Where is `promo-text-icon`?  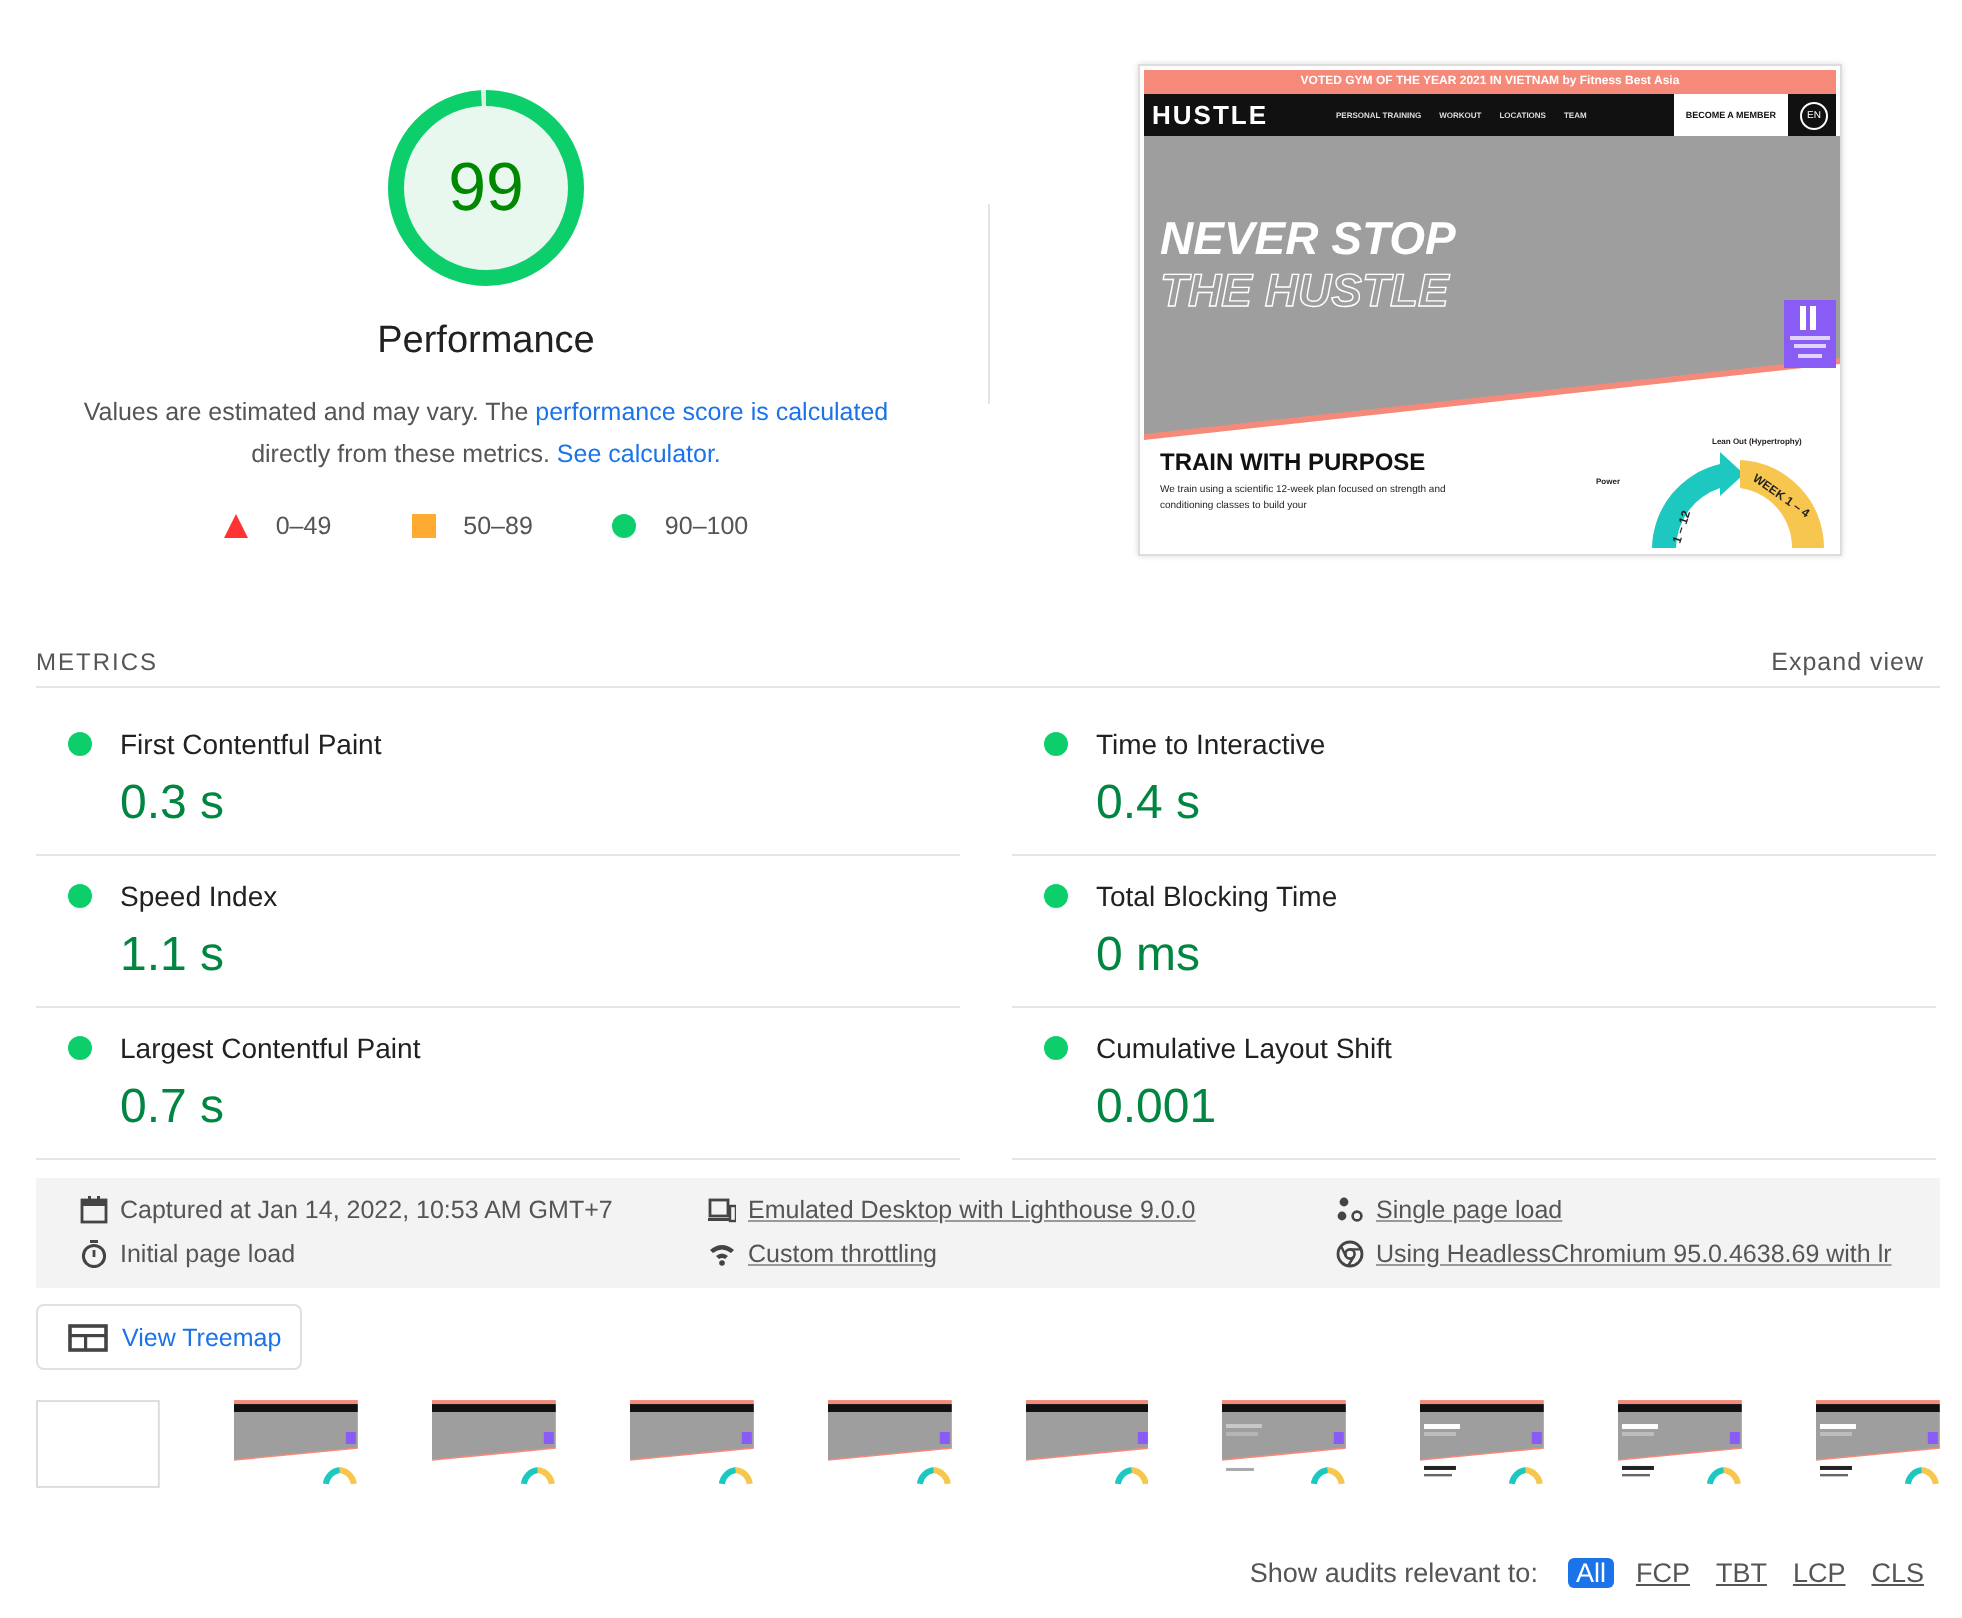 promo-text-icon is located at coordinates (1810, 348).